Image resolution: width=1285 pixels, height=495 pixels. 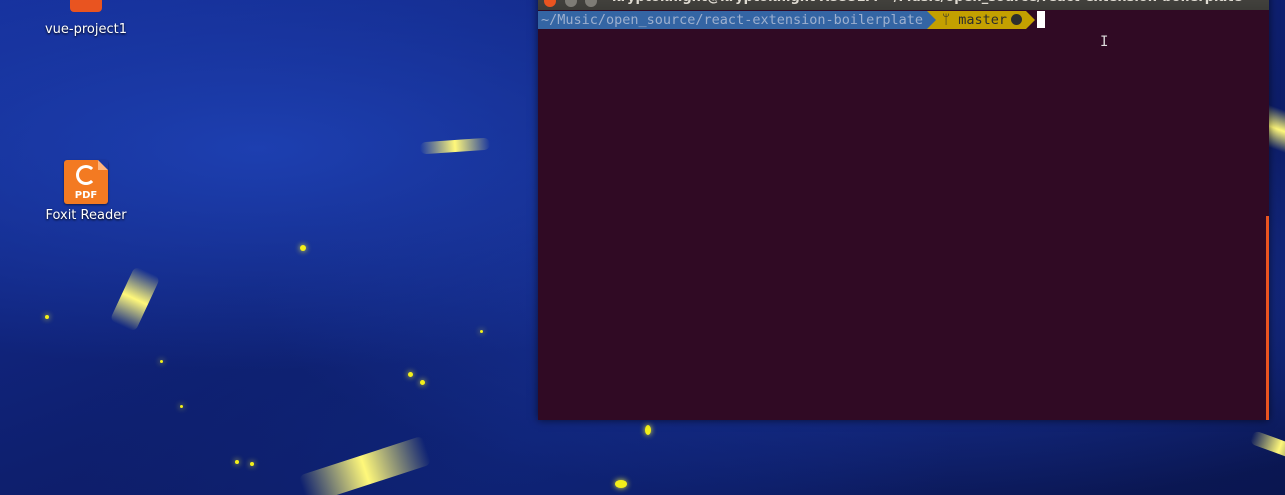 What do you see at coordinates (946, 20) in the screenshot?
I see `git-branch-icon: ᛘ` at bounding box center [946, 20].